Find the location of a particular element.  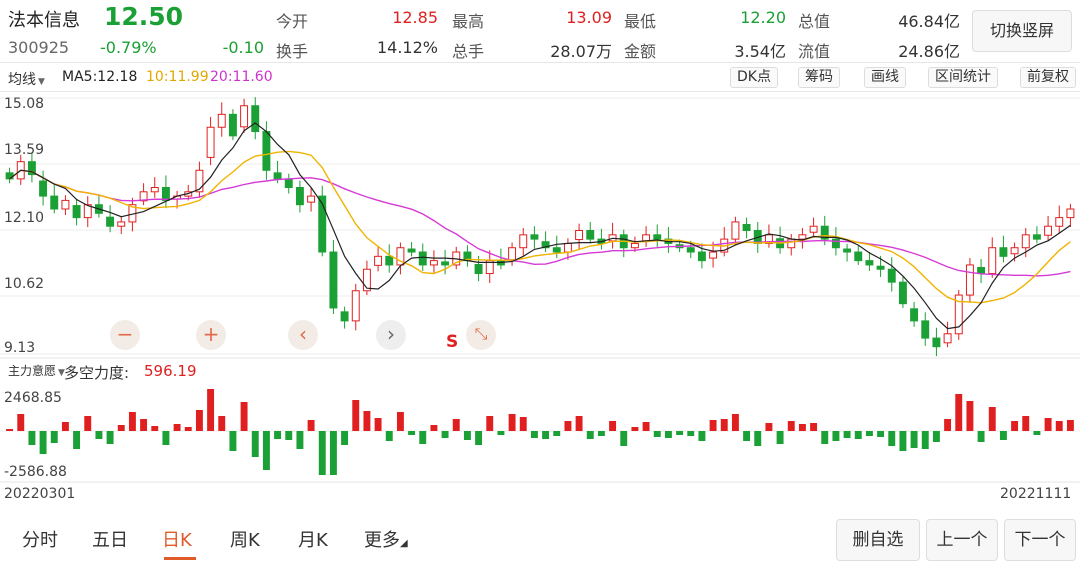

range-stats-button: 区间统计 is located at coordinates (963, 77).